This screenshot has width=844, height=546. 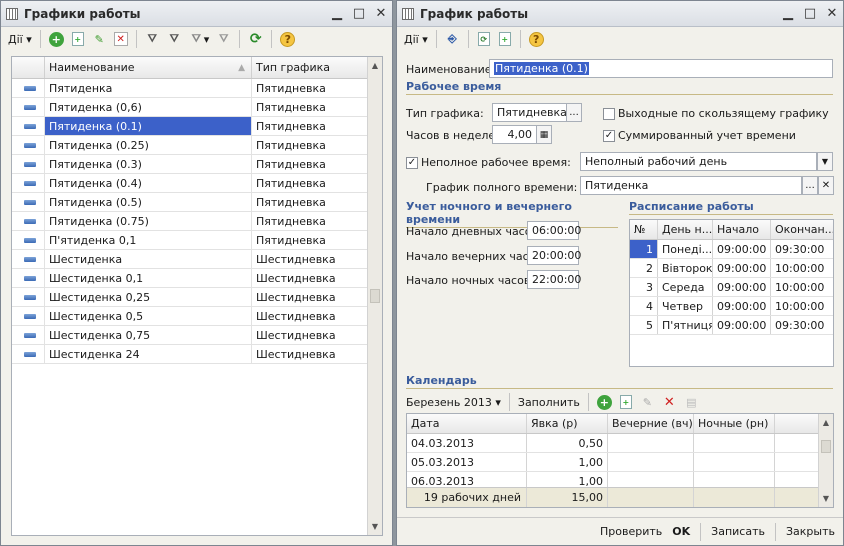 What do you see at coordinates (190, 183) in the screenshot?
I see `table-row: Пятиденка (0.4) Пятидневка` at bounding box center [190, 183].